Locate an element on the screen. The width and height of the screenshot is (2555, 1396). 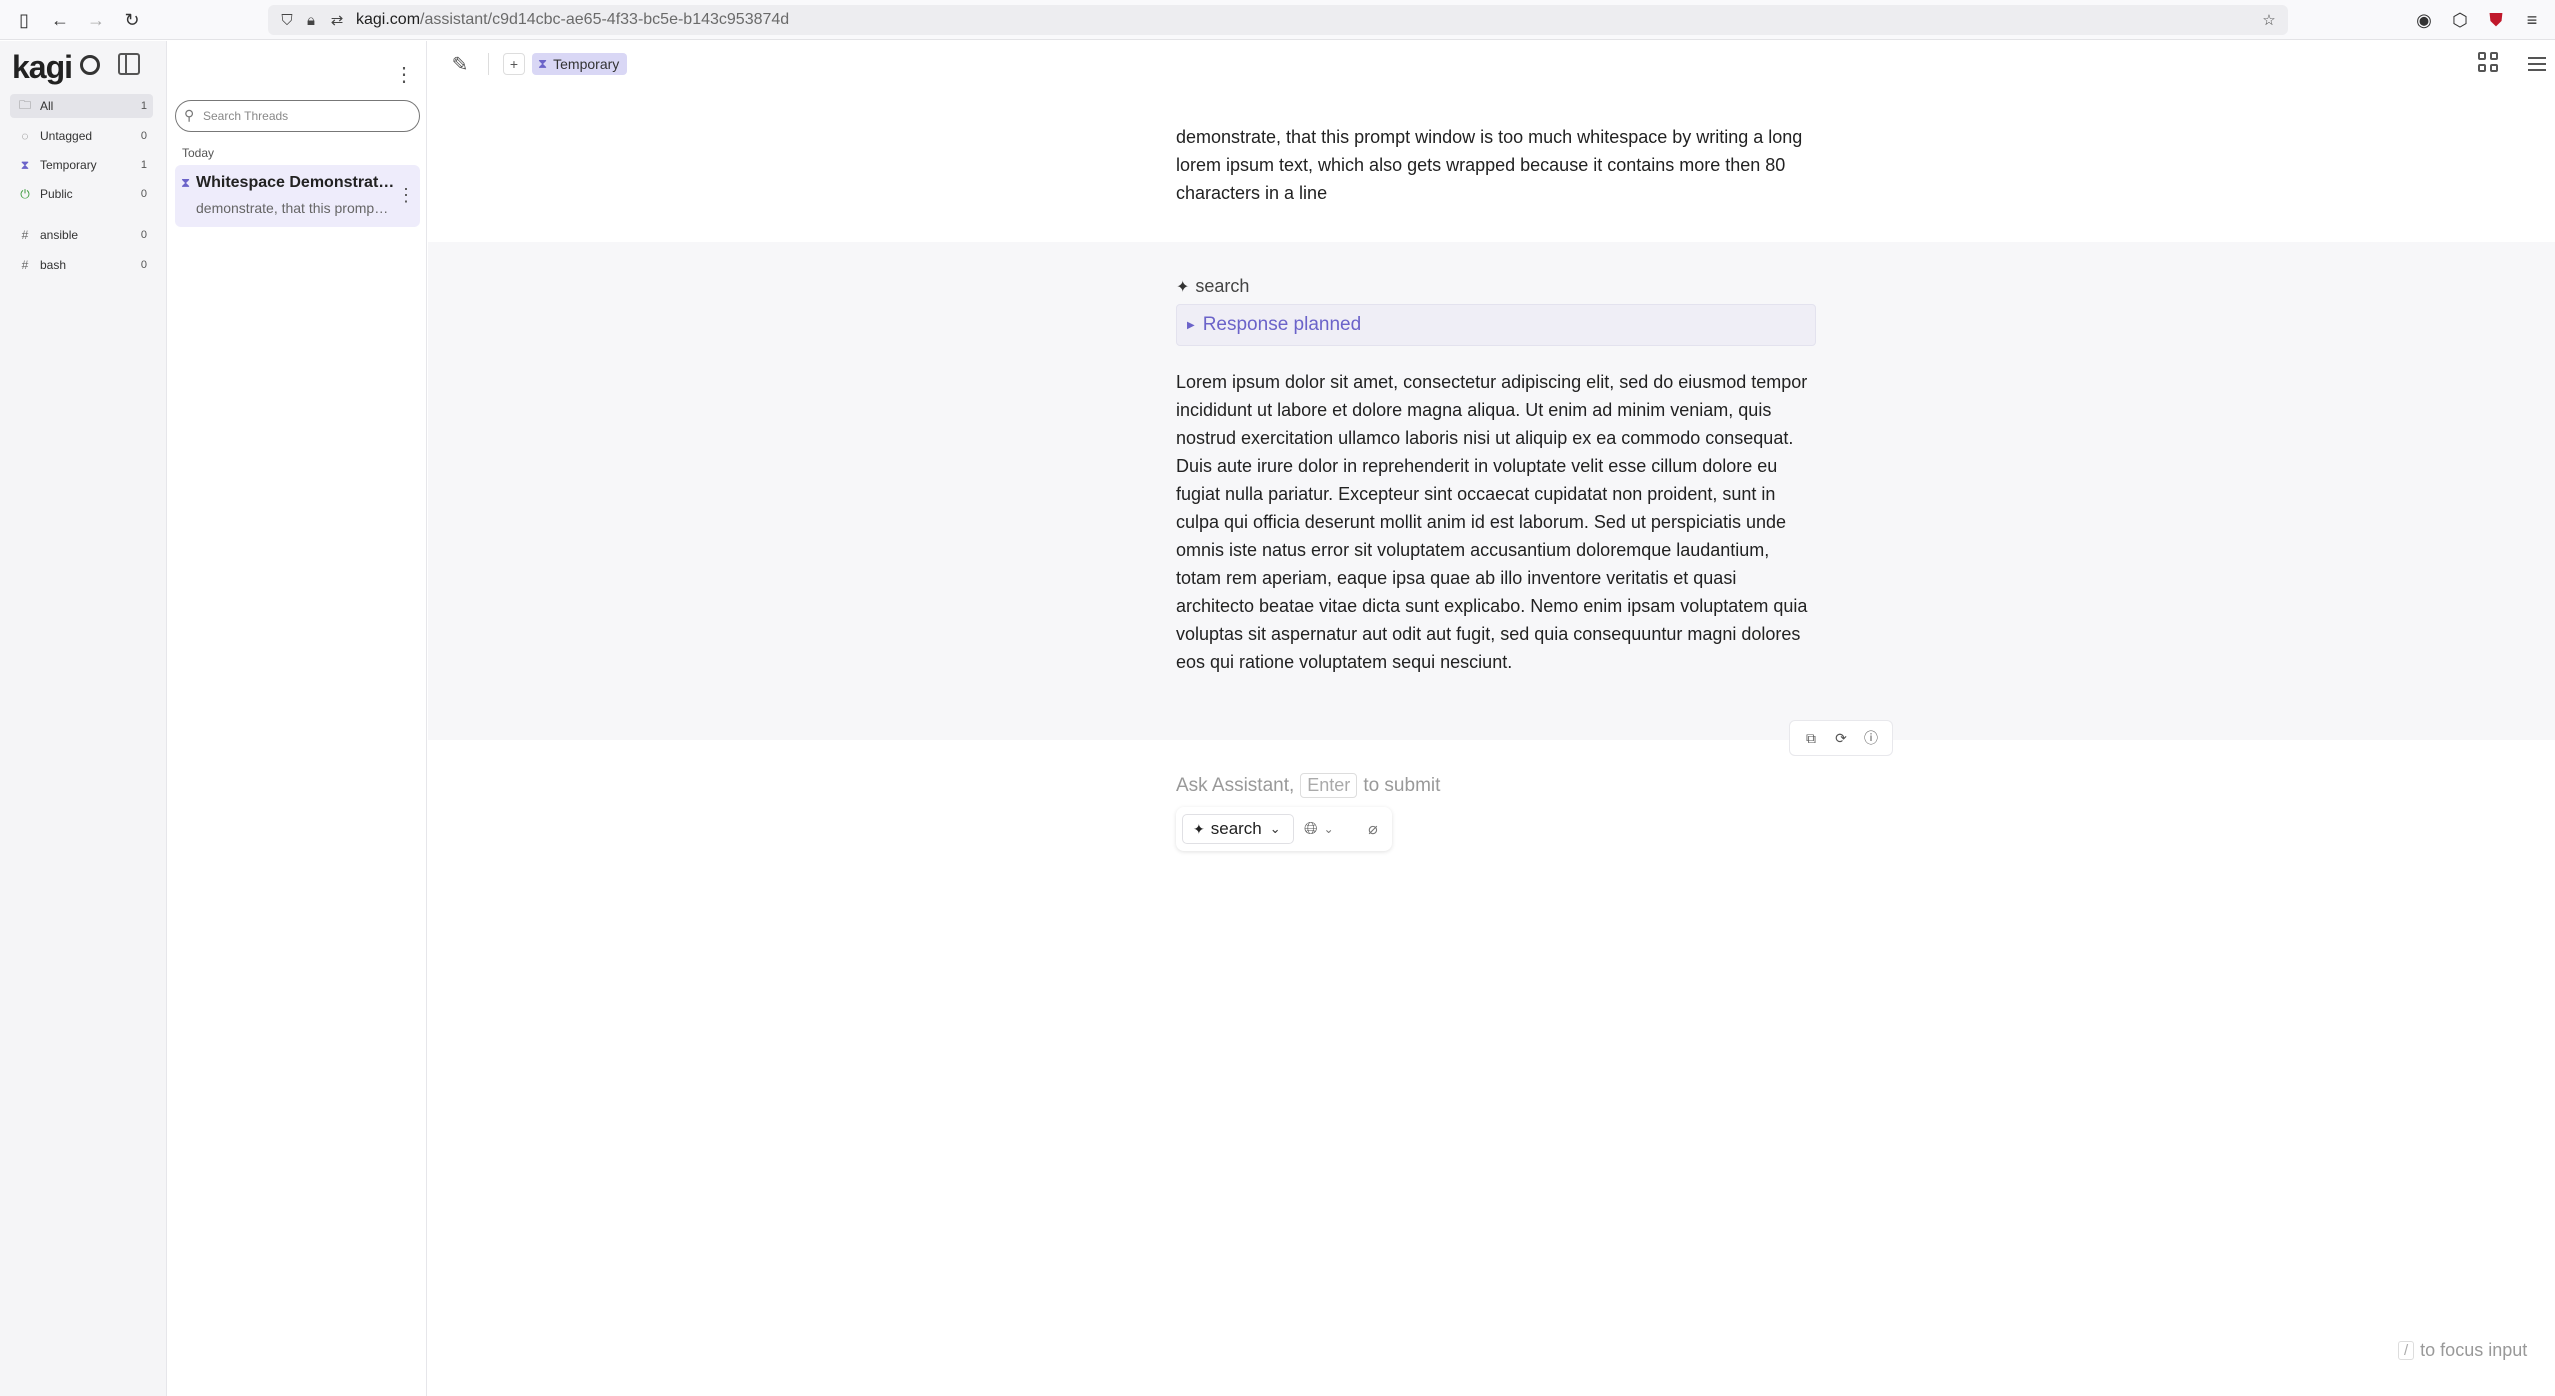
input-toolbar: ✦ search ⌄ 🌐︎ ⌄ ⌀ is located at coordinates (1284, 829).